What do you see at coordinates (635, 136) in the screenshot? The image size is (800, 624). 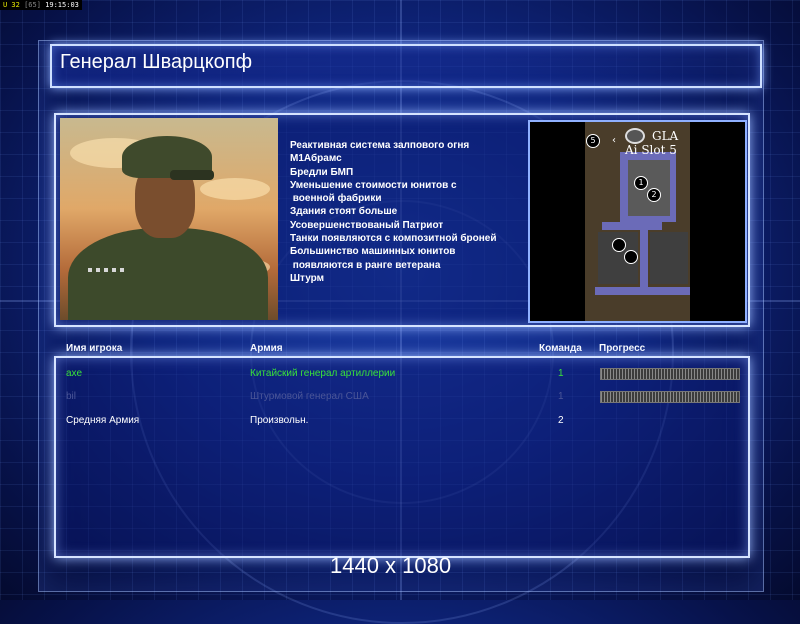 I see `gla-base-icon` at bounding box center [635, 136].